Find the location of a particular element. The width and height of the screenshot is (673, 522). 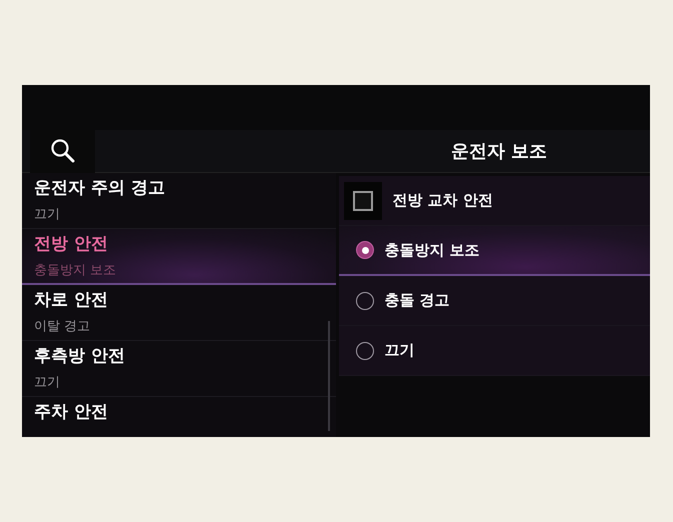

screen-title: 운전자 보조 is located at coordinates (499, 152).